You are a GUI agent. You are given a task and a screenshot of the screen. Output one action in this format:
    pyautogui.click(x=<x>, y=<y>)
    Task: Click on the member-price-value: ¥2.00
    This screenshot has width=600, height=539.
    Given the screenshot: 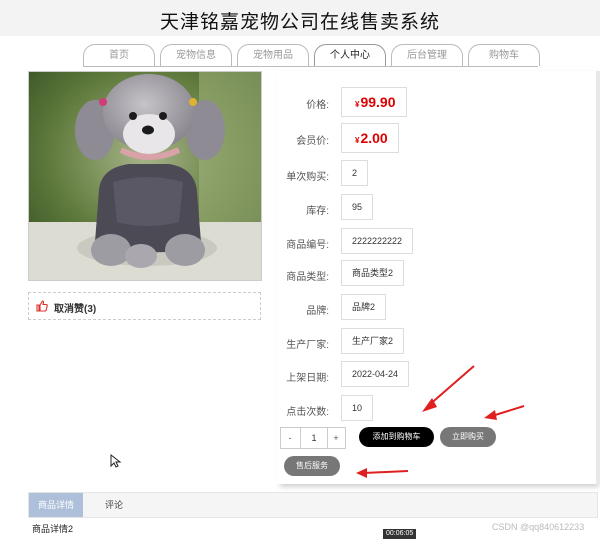 What is the action you would take?
    pyautogui.click(x=370, y=138)
    